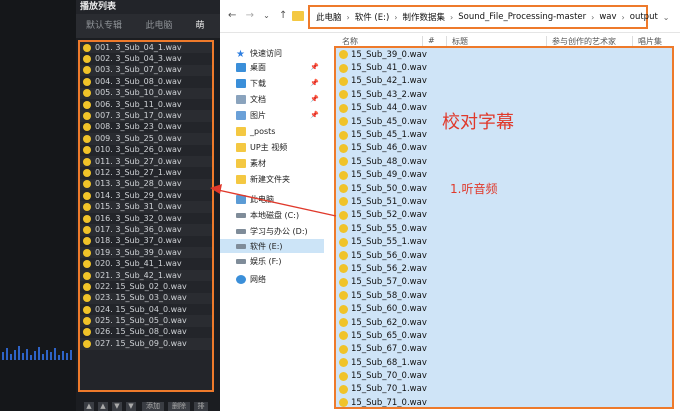  Describe the element at coordinates (504, 161) in the screenshot. I see `file-row: 15_Sub_48_0.wav` at that location.